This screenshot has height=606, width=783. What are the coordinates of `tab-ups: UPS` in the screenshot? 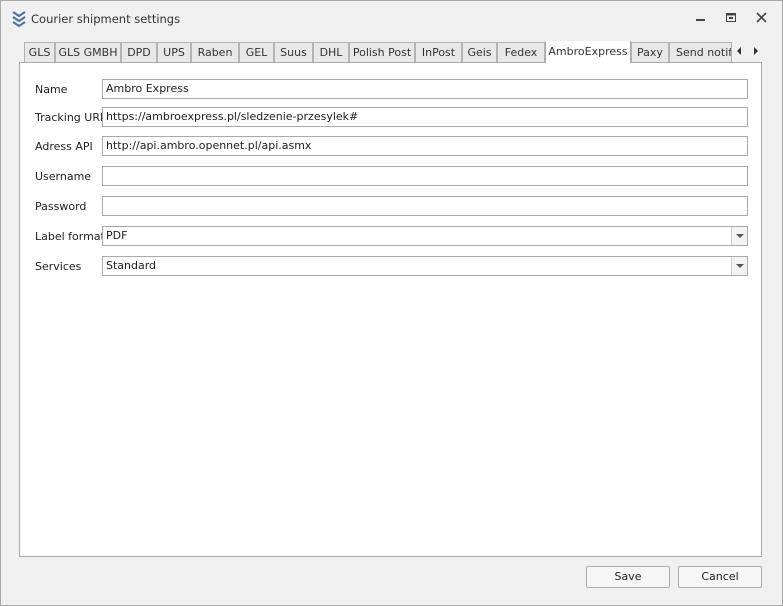 It's located at (174, 52).